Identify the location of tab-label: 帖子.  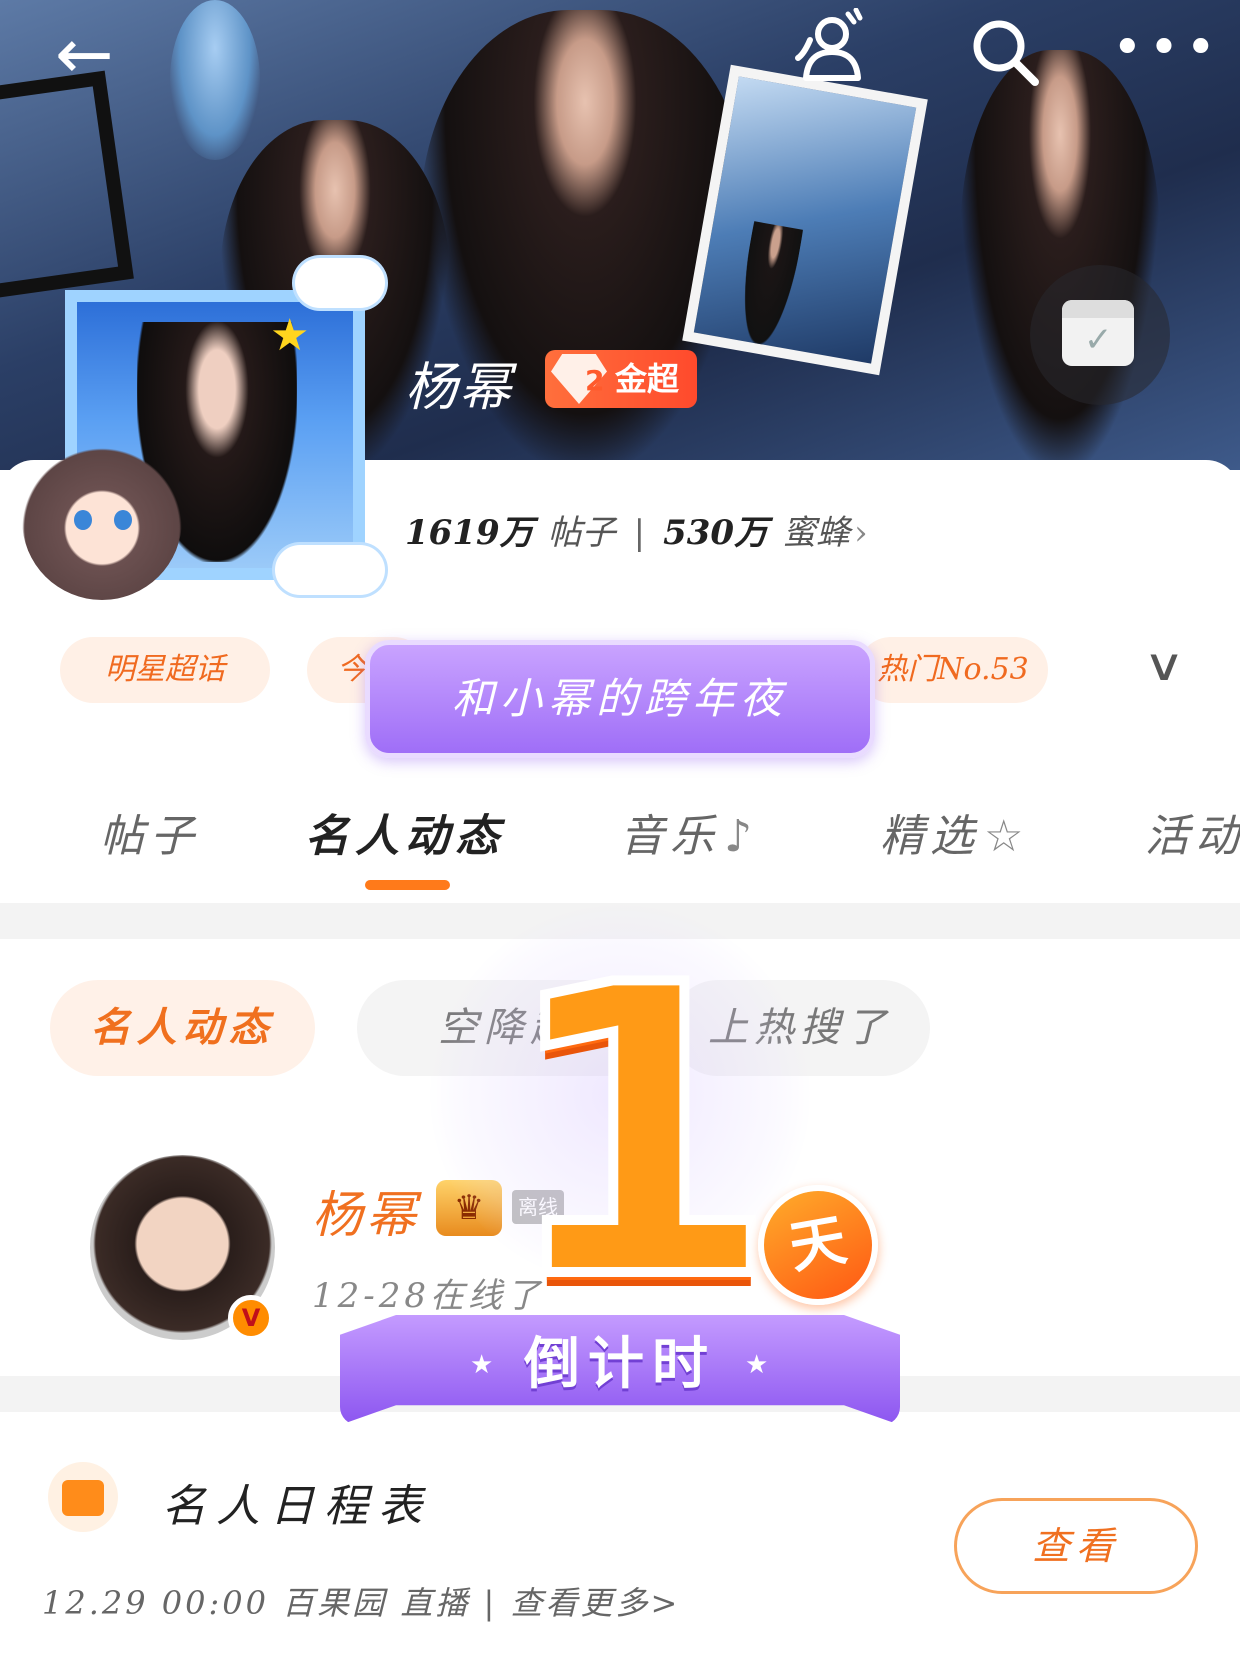
(150, 836).